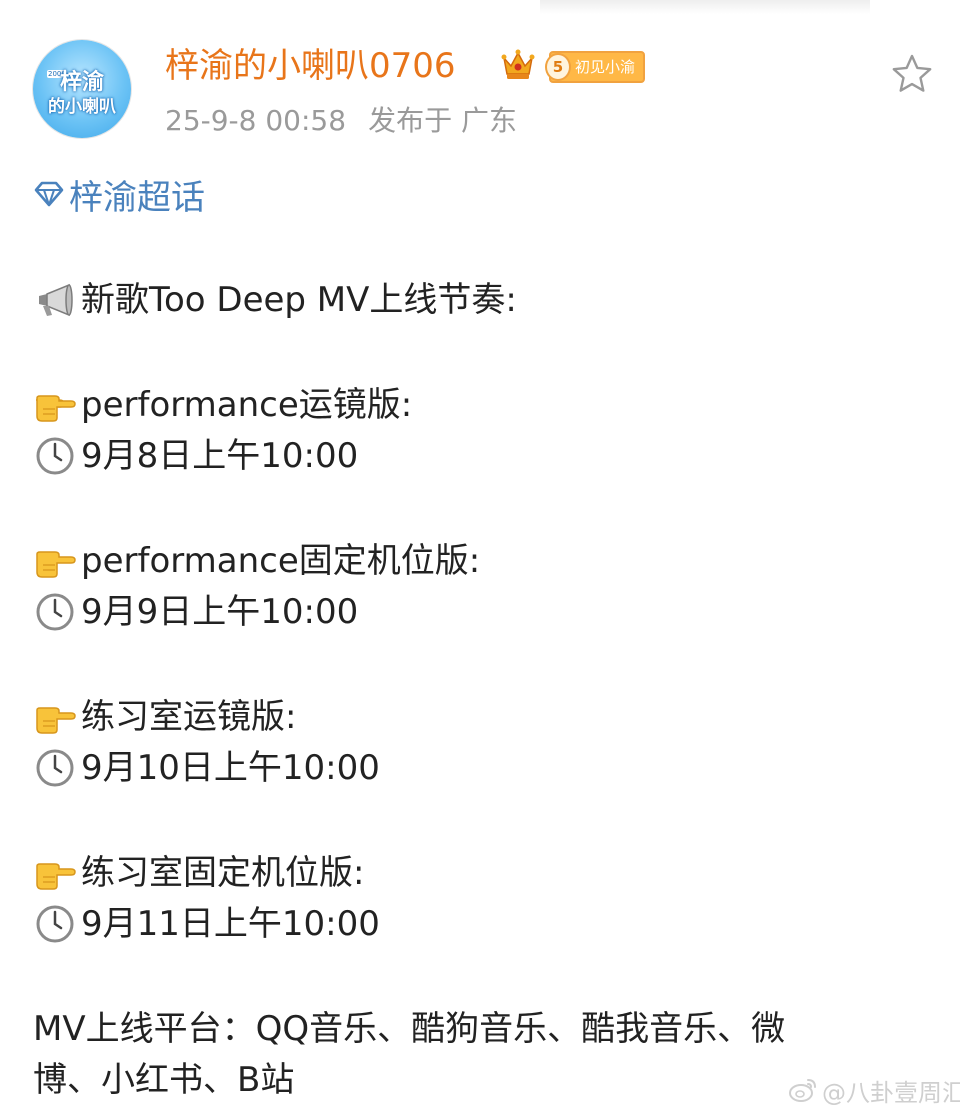 The image size is (960, 1115). Describe the element at coordinates (912, 74) in the screenshot. I see `star-outline-icon` at that location.